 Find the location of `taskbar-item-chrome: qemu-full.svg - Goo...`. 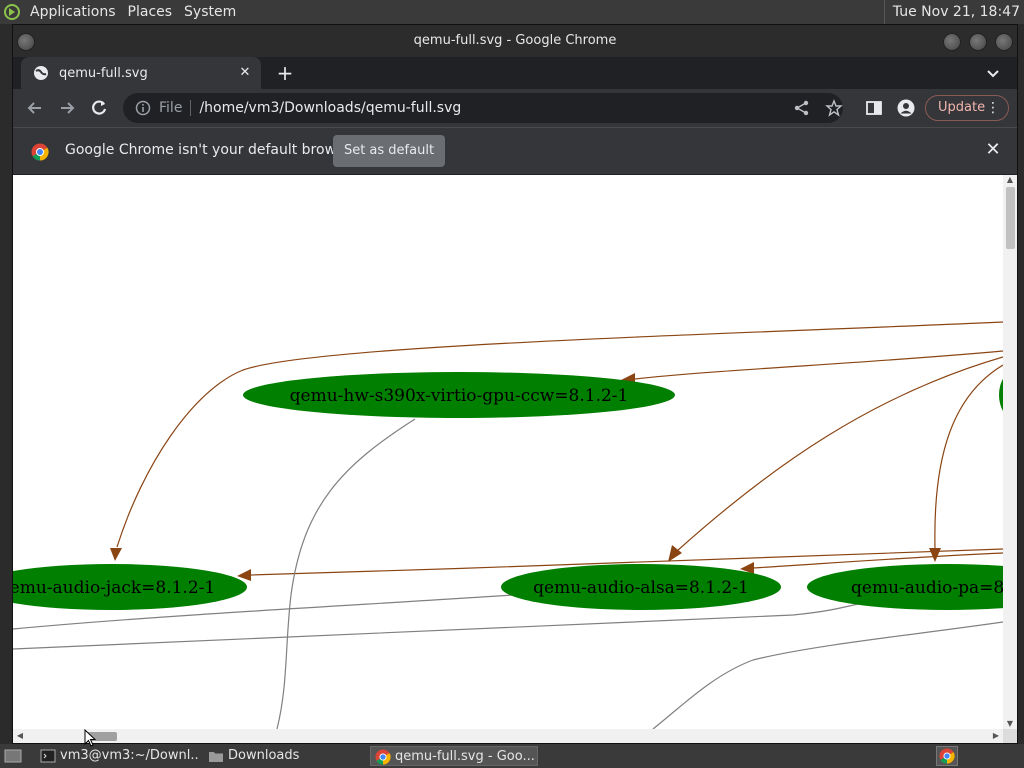

taskbar-item-chrome: qemu-full.svg - Goo... is located at coordinates (454, 756).